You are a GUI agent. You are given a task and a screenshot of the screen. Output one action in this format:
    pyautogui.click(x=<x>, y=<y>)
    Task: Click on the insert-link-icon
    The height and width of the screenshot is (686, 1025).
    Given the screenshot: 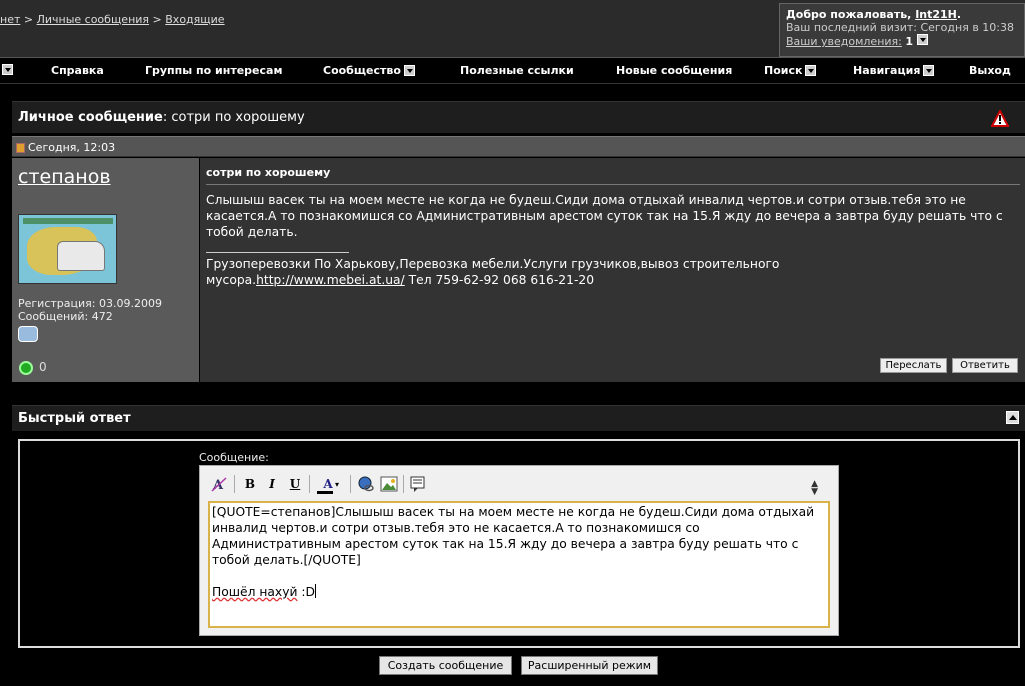 What is the action you would take?
    pyautogui.click(x=366, y=484)
    